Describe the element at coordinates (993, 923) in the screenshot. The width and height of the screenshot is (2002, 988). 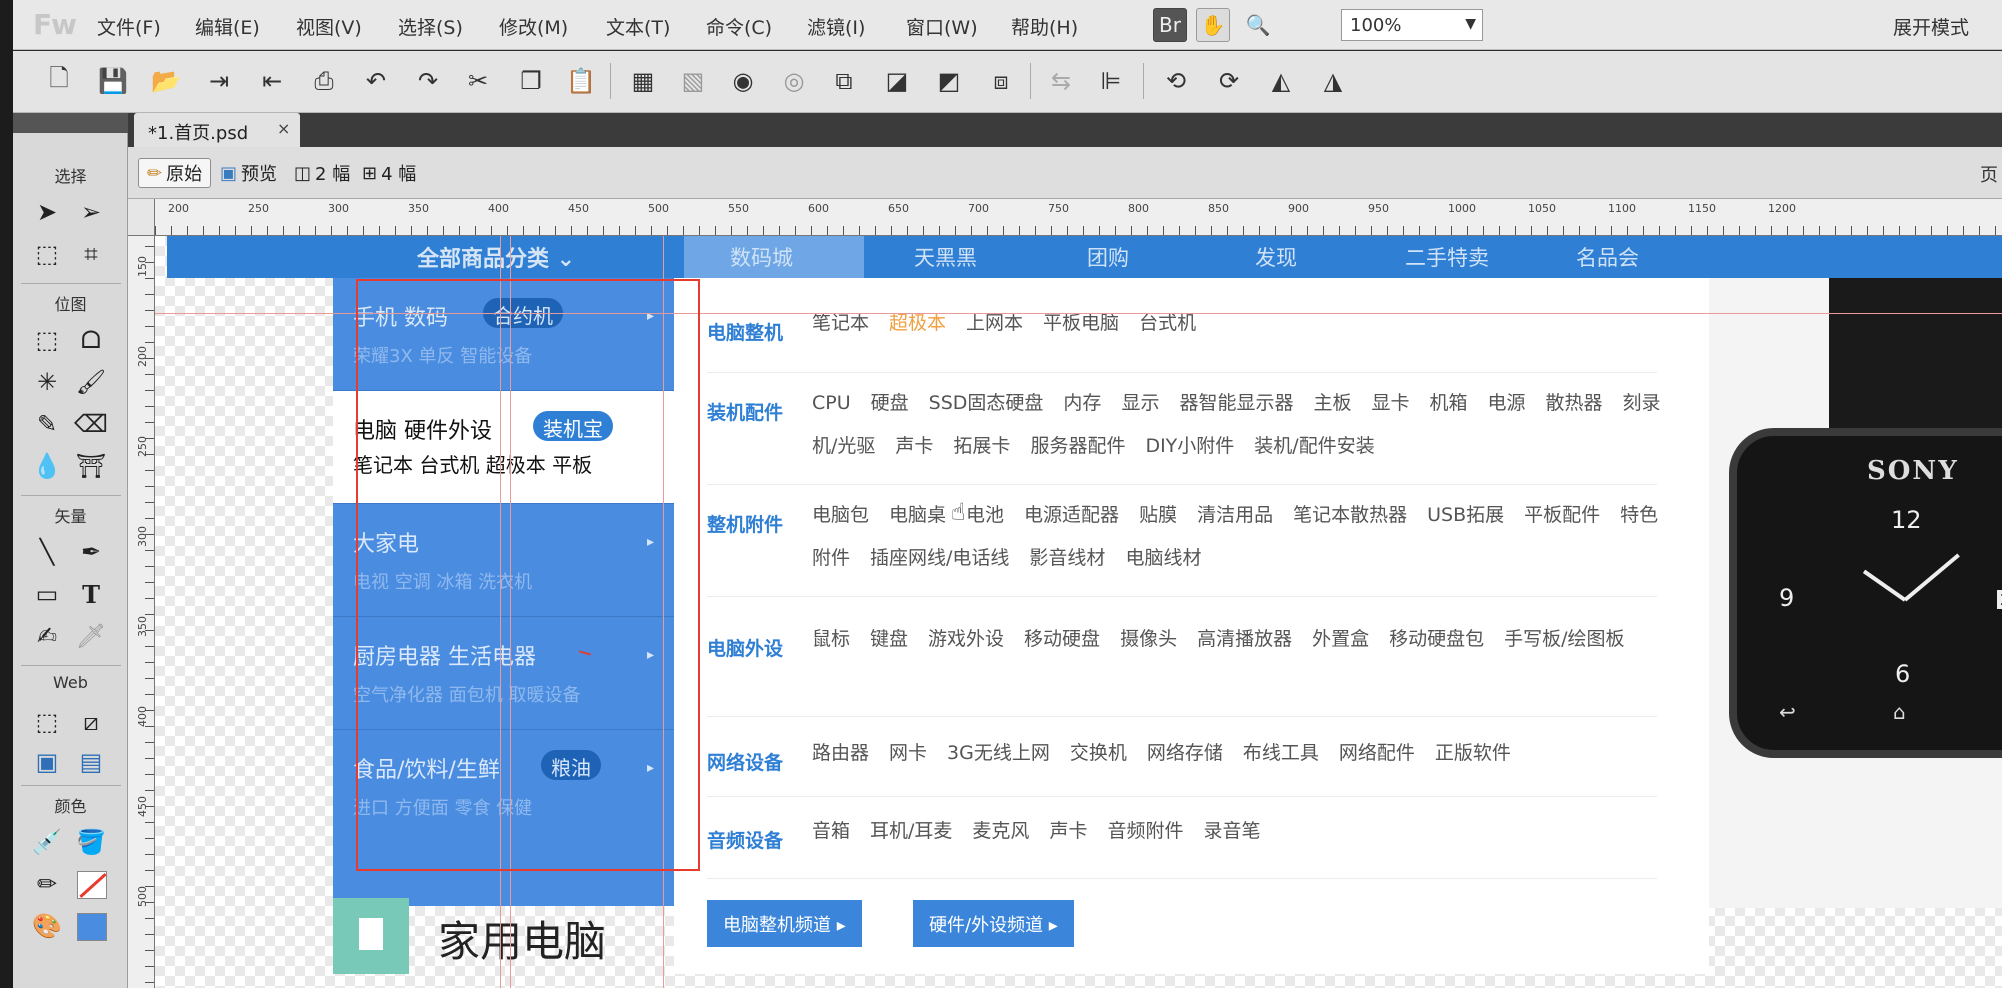
I see `channel-button-hardware: 硬件/外设频道 ▸` at that location.